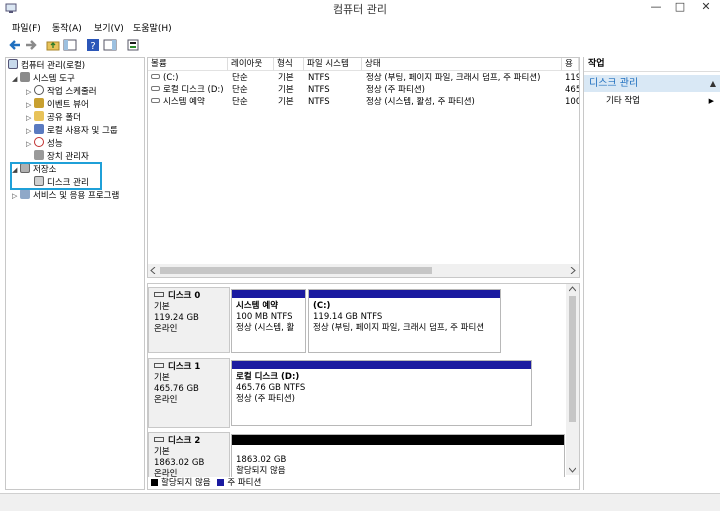 This screenshot has width=720, height=511. What do you see at coordinates (706, 8) in the screenshot?
I see `close-button: ✕` at bounding box center [706, 8].